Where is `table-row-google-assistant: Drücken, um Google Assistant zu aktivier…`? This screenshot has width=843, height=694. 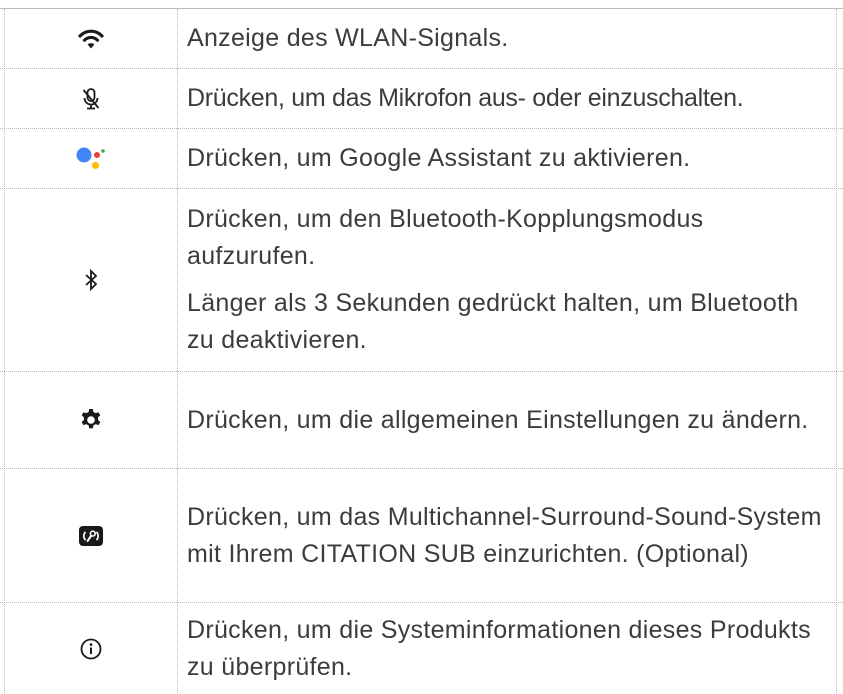 table-row-google-assistant: Drücken, um Google Assistant zu aktivier… is located at coordinates (421, 159).